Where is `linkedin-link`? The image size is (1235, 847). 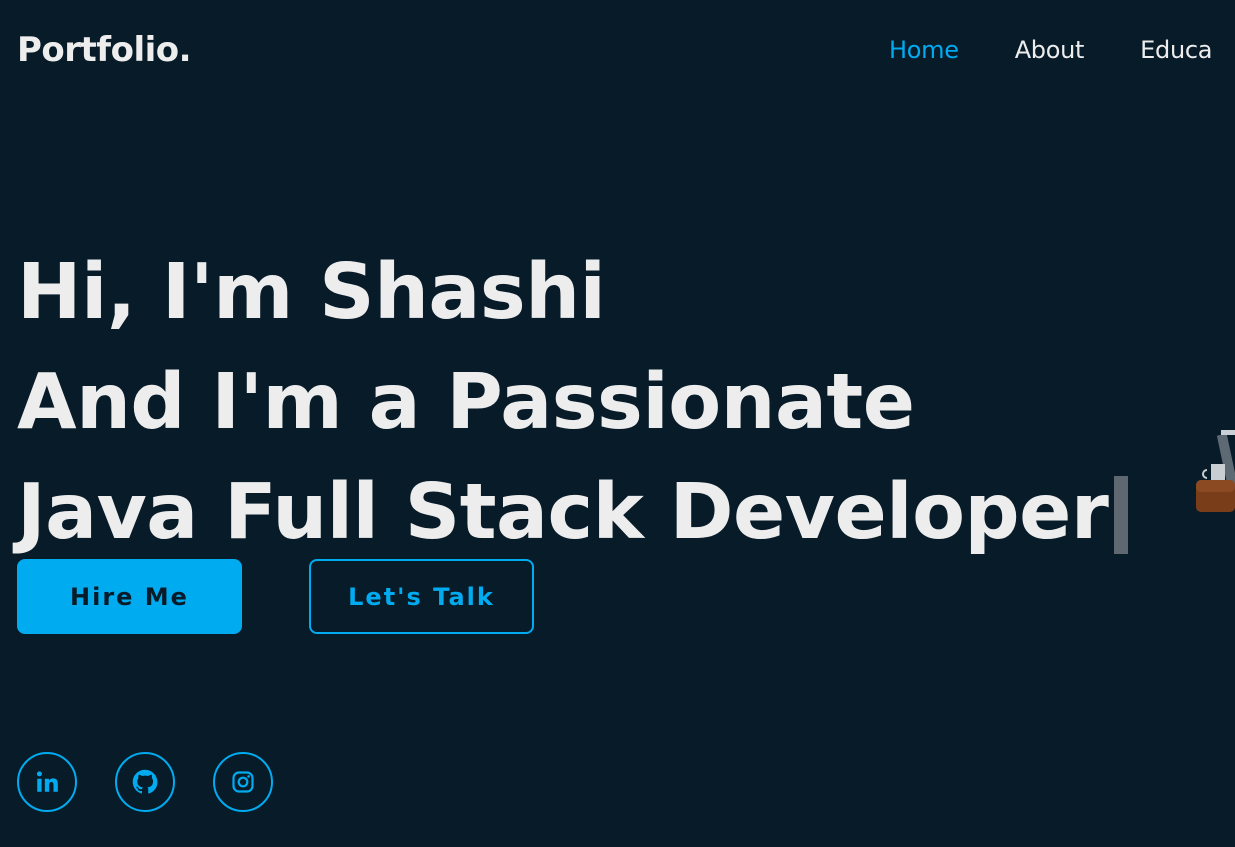 linkedin-link is located at coordinates (47, 782).